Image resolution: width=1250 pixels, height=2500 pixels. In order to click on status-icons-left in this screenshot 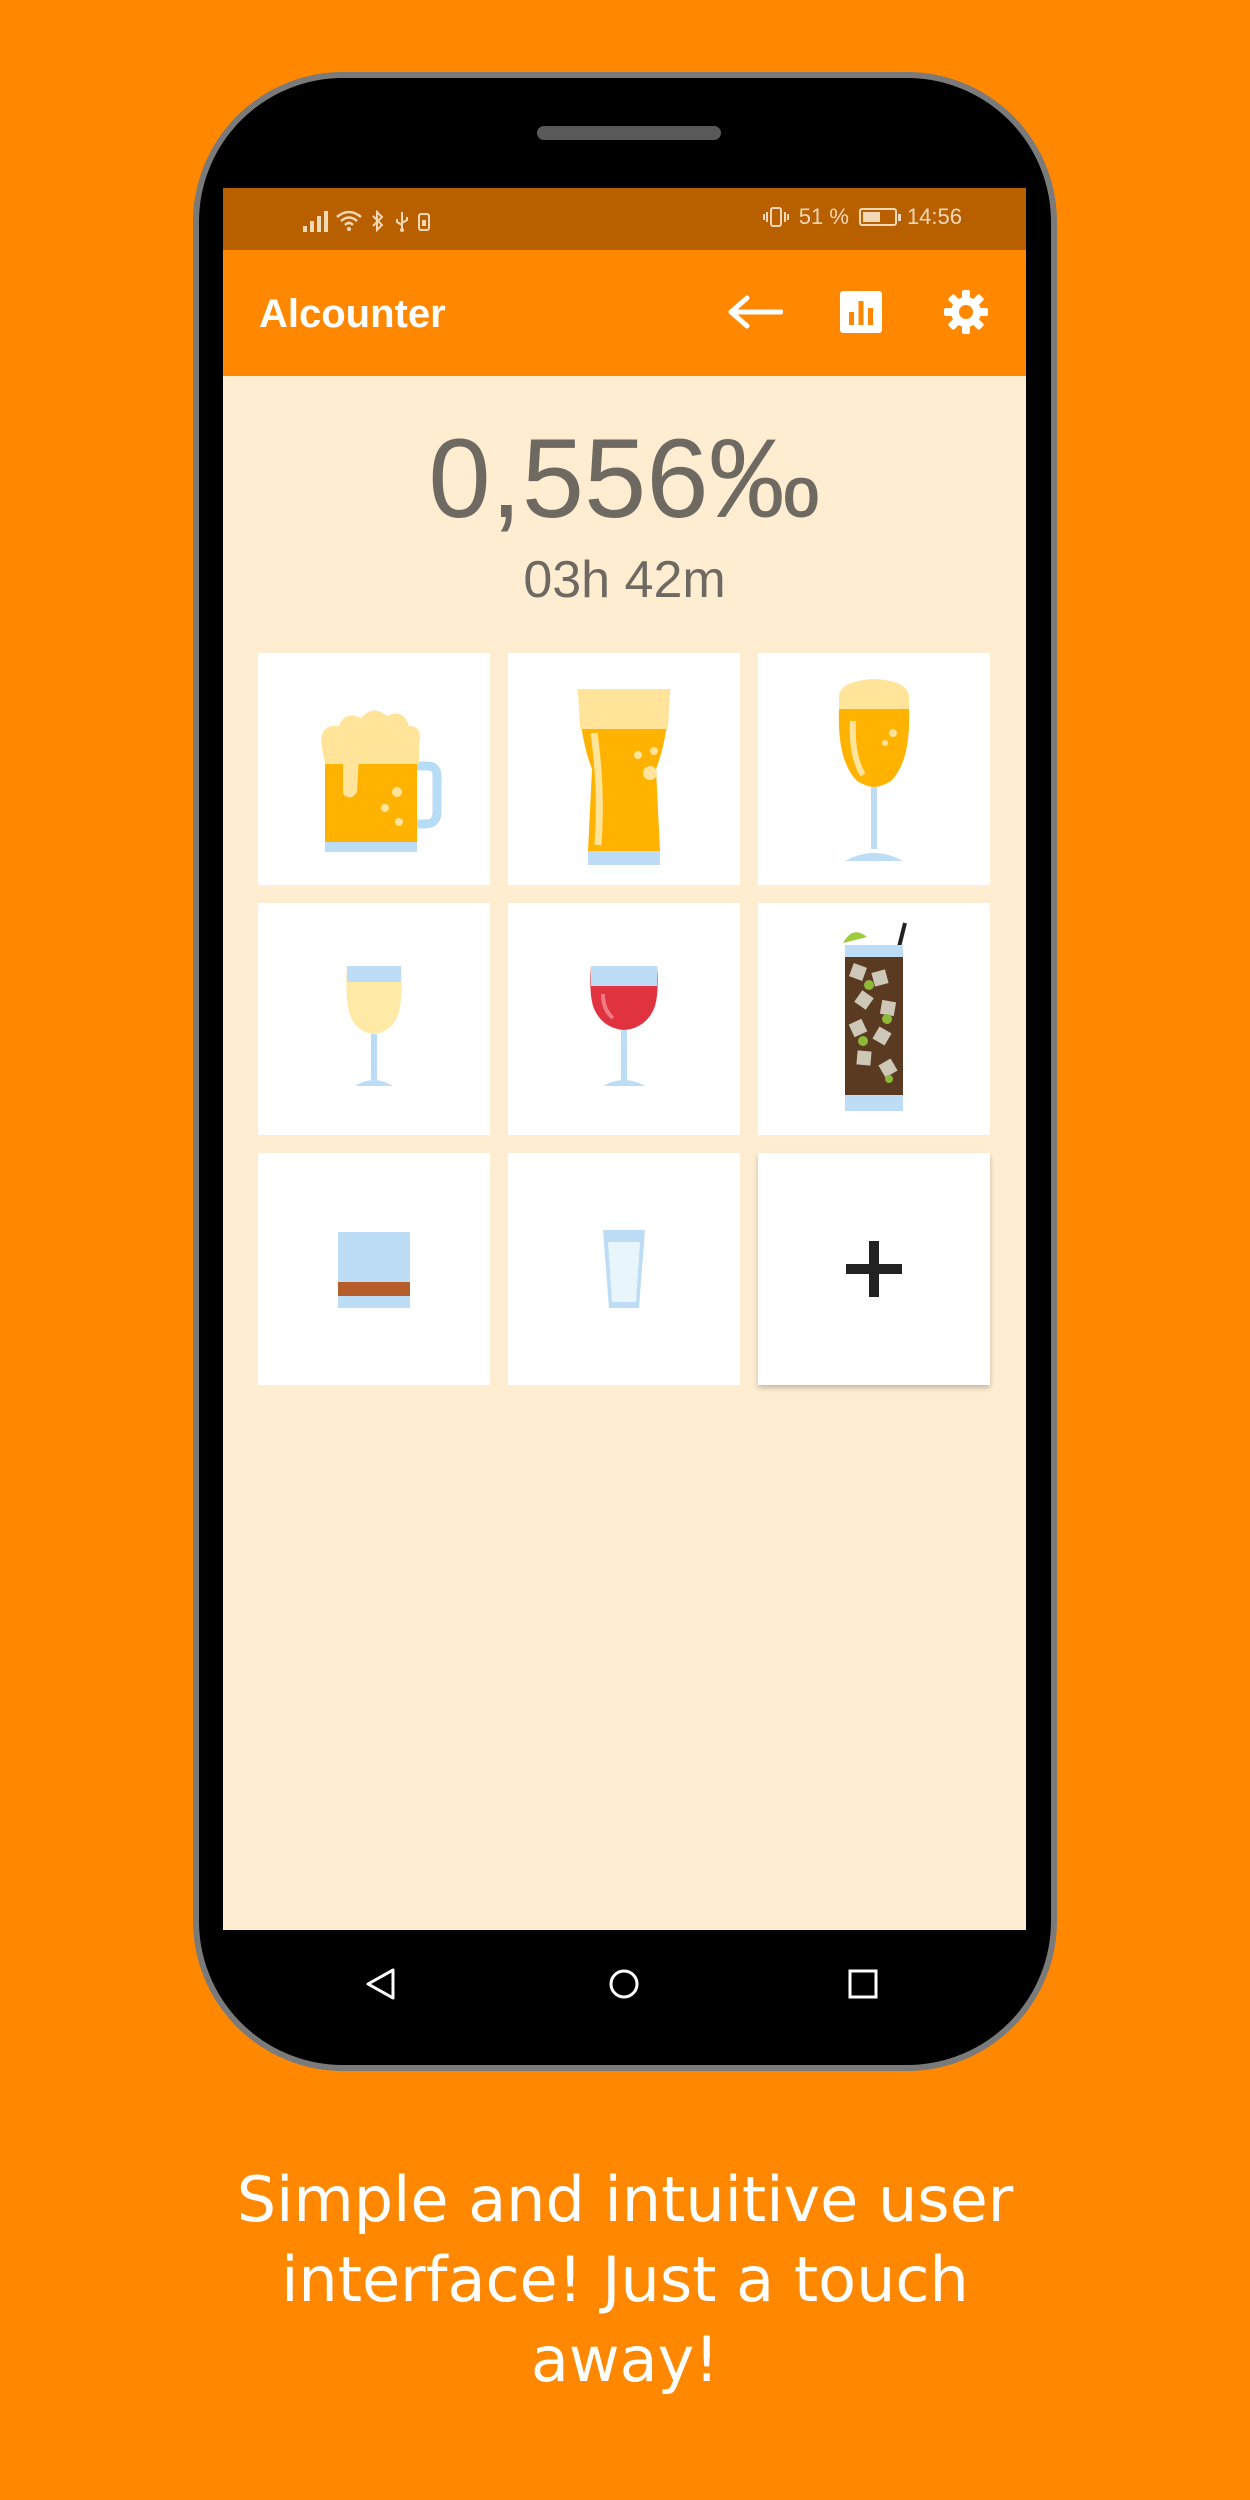, I will do `click(366, 219)`.